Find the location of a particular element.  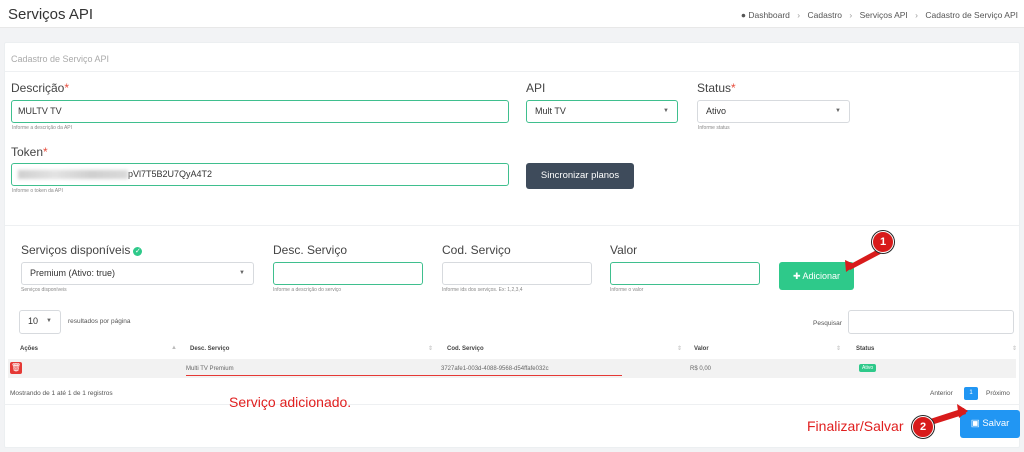

arrow-1-head is located at coordinates (850, 266).